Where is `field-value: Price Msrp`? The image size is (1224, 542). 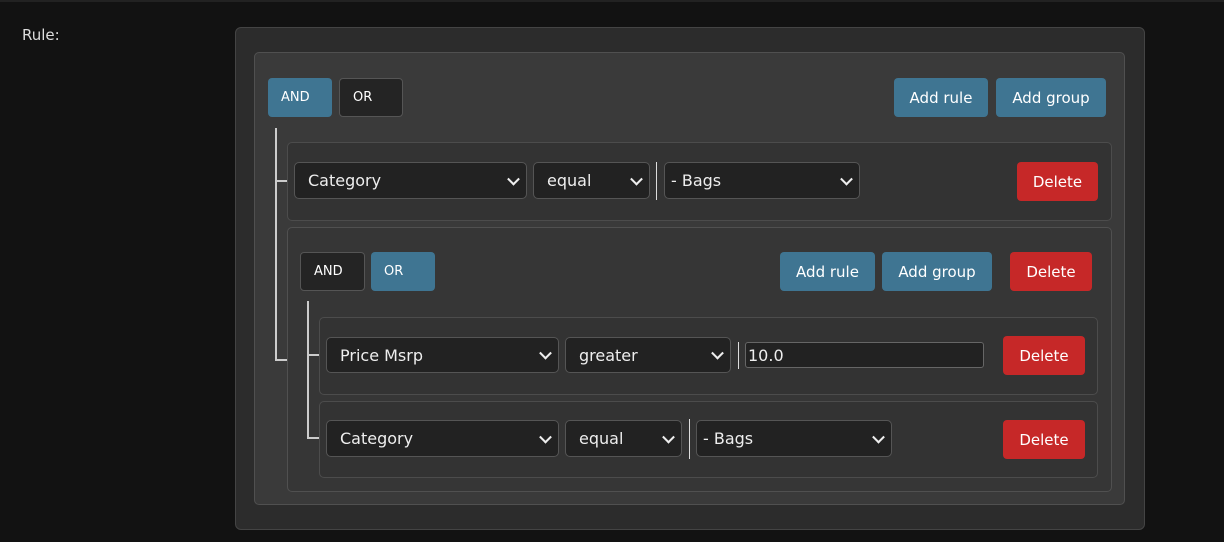
field-value: Price Msrp is located at coordinates (381, 355).